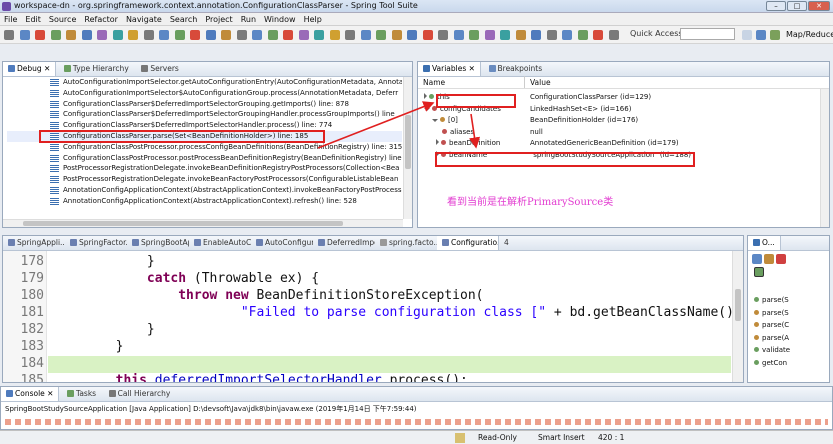 Image resolution: width=833 pixels, height=444 pixels. What do you see at coordinates (32, 312) in the screenshot?
I see `line-number: 181` at bounding box center [32, 312].